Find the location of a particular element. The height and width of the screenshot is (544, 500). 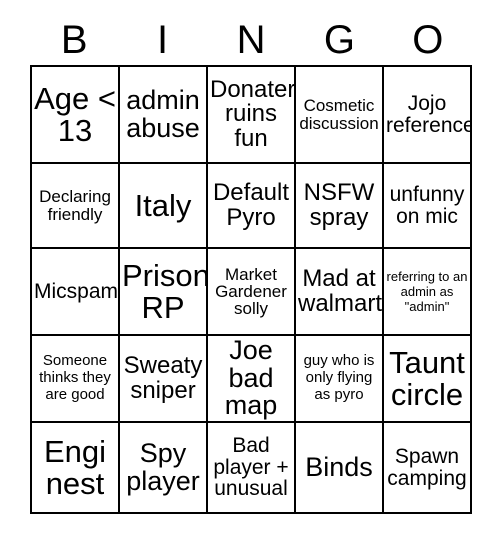

bingo-header-letter-o: O is located at coordinates (428, 40).